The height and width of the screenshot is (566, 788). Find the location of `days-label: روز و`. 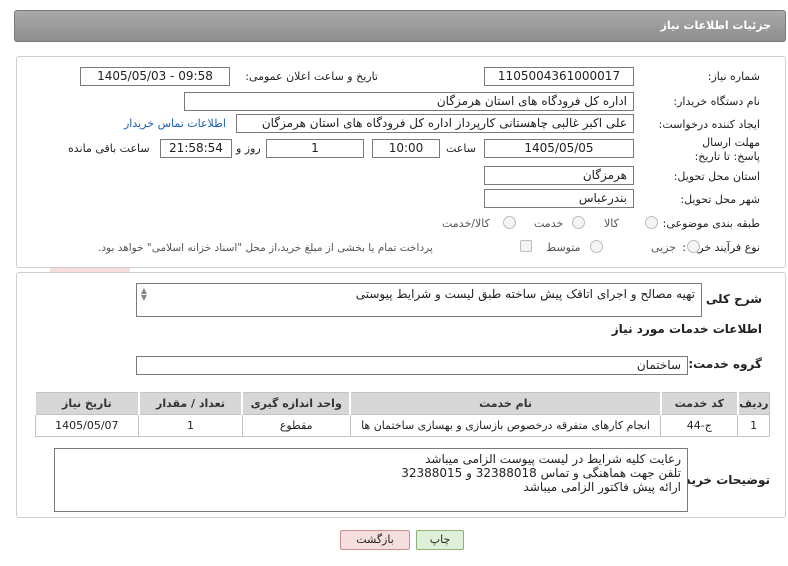

days-label: روز و is located at coordinates (248, 148).